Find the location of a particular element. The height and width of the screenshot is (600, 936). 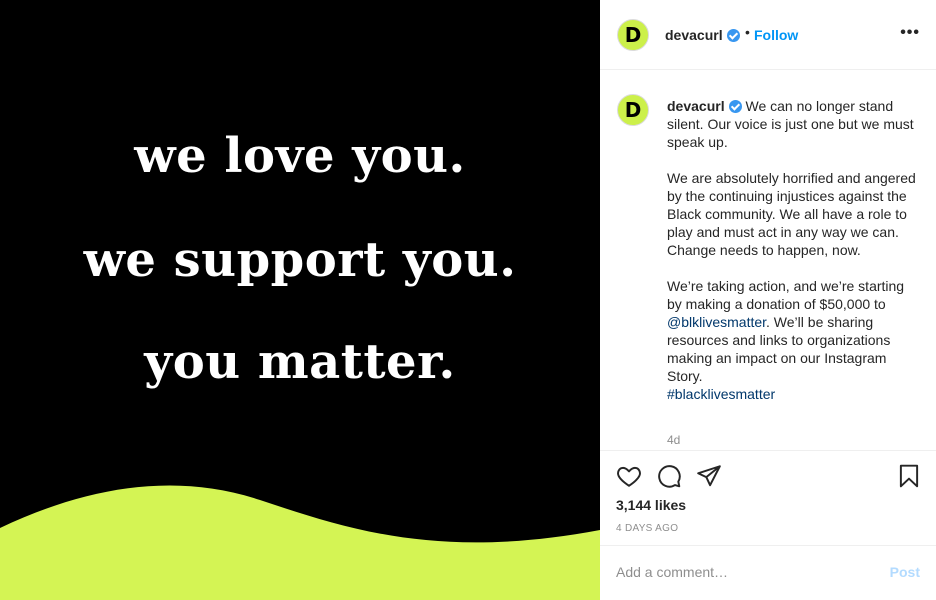

header-username: devacurl is located at coordinates (702, 35).